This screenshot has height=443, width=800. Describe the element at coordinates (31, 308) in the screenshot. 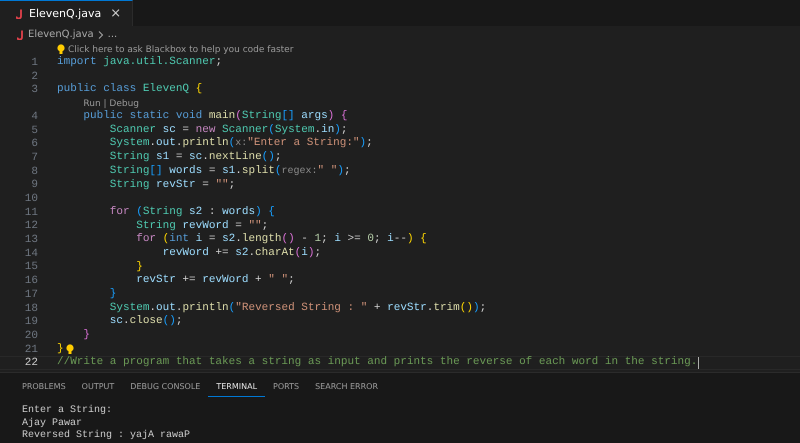

I see `line-number: 18` at that location.